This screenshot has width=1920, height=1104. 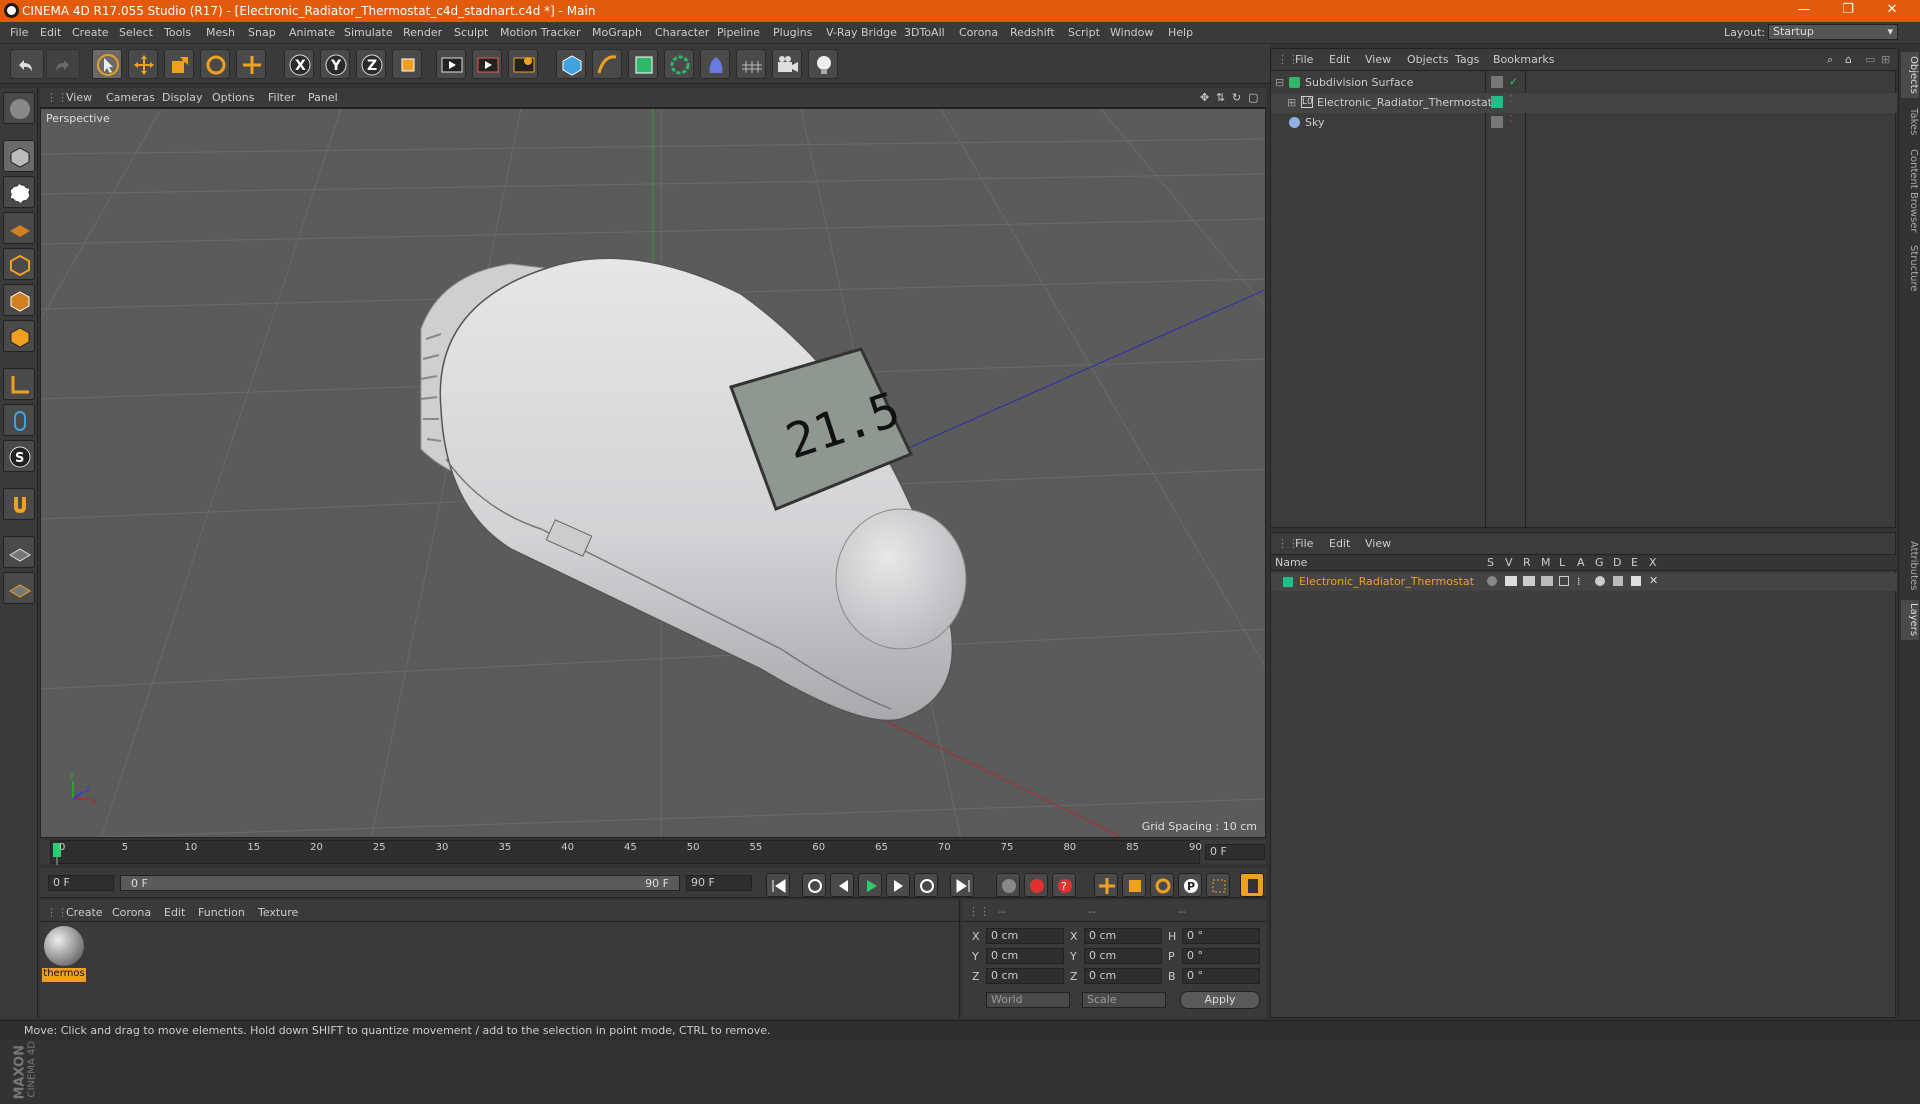 What do you see at coordinates (787, 64) in the screenshot?
I see `add-camera-button` at bounding box center [787, 64].